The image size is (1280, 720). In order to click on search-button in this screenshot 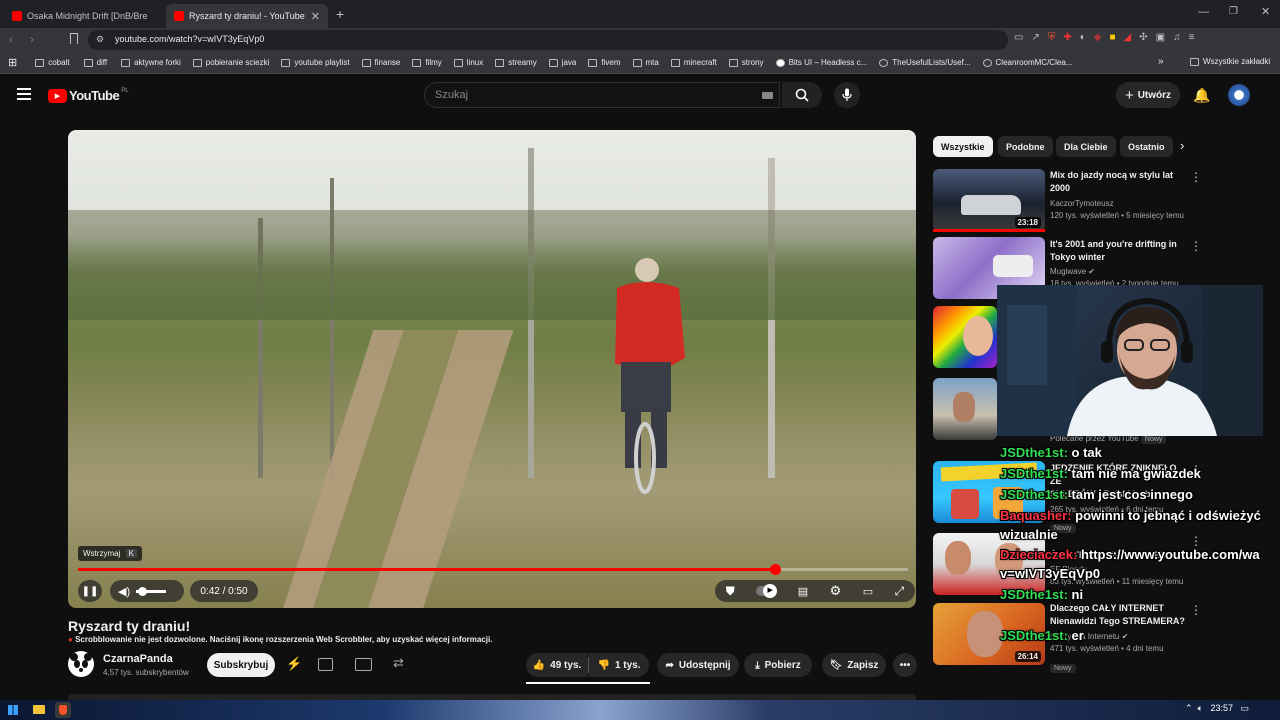, I will do `click(802, 95)`.